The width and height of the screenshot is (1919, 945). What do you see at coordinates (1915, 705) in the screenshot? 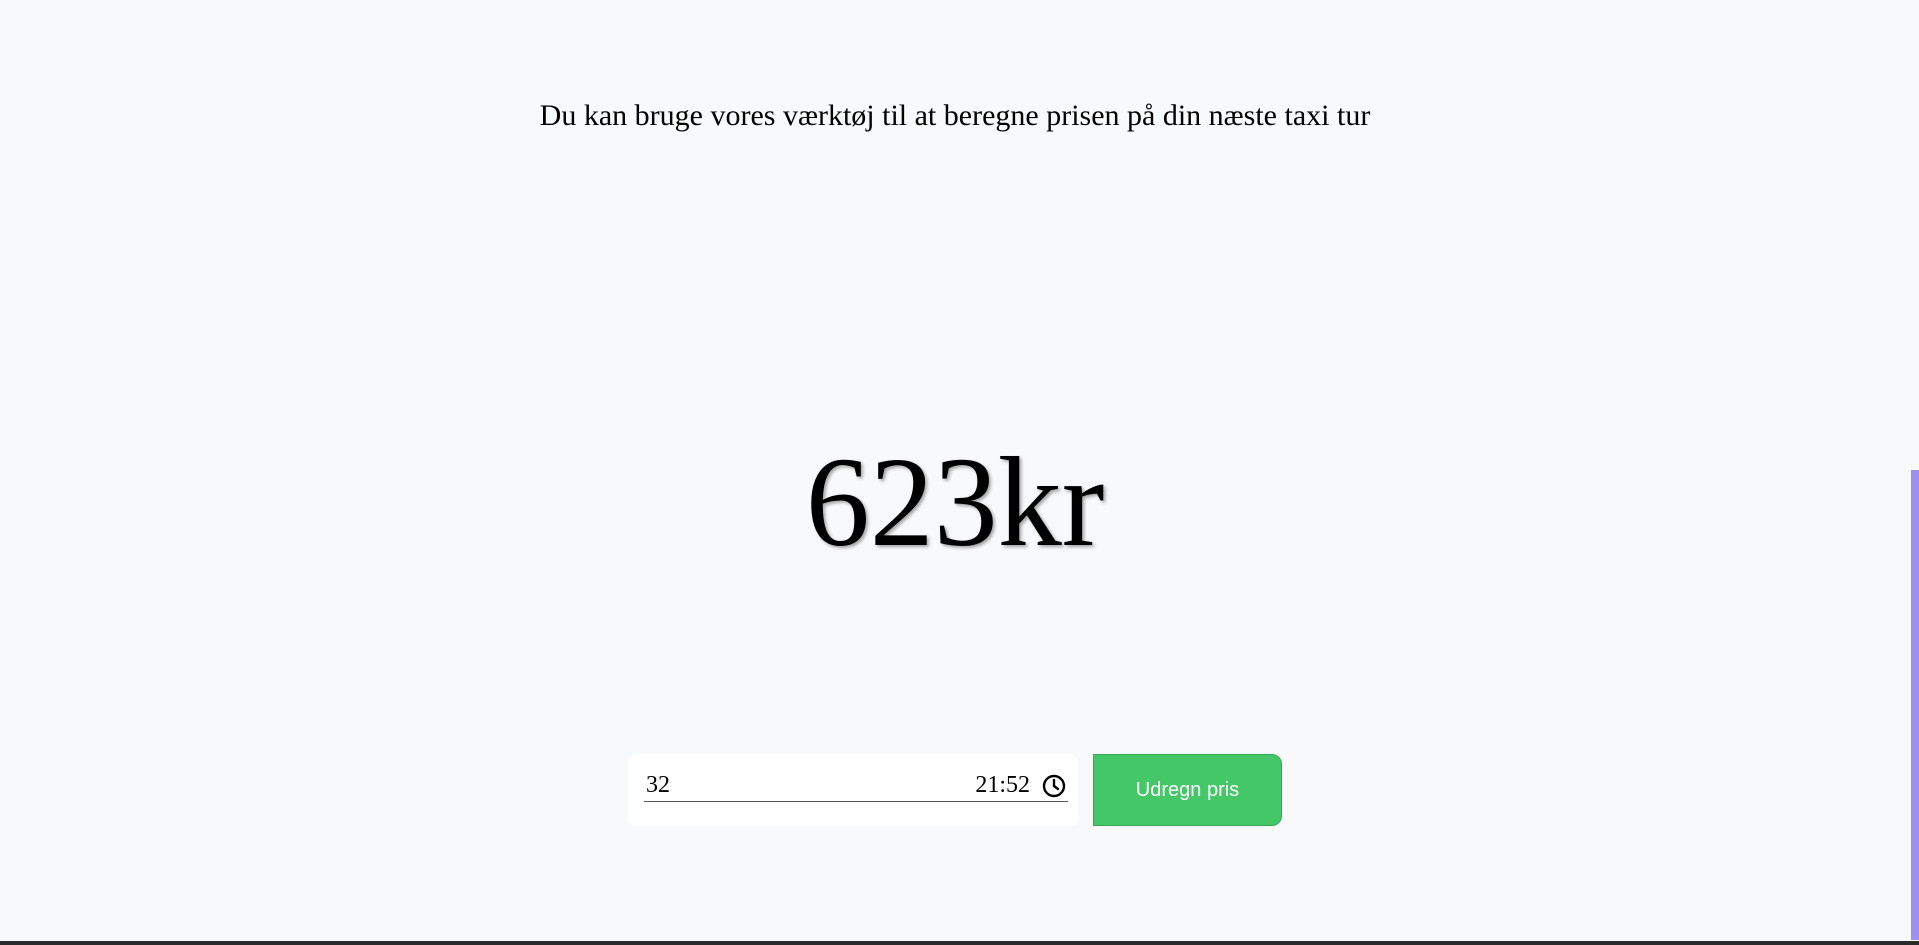
I see `scrollbar-thumb` at bounding box center [1915, 705].